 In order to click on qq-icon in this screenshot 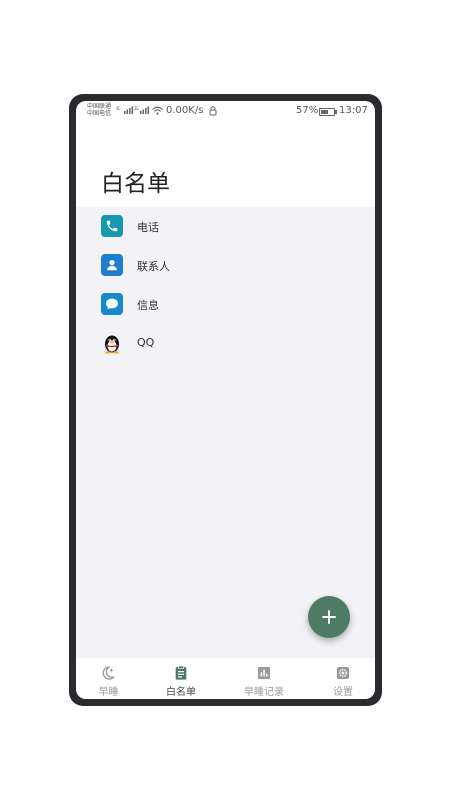, I will do `click(112, 343)`.